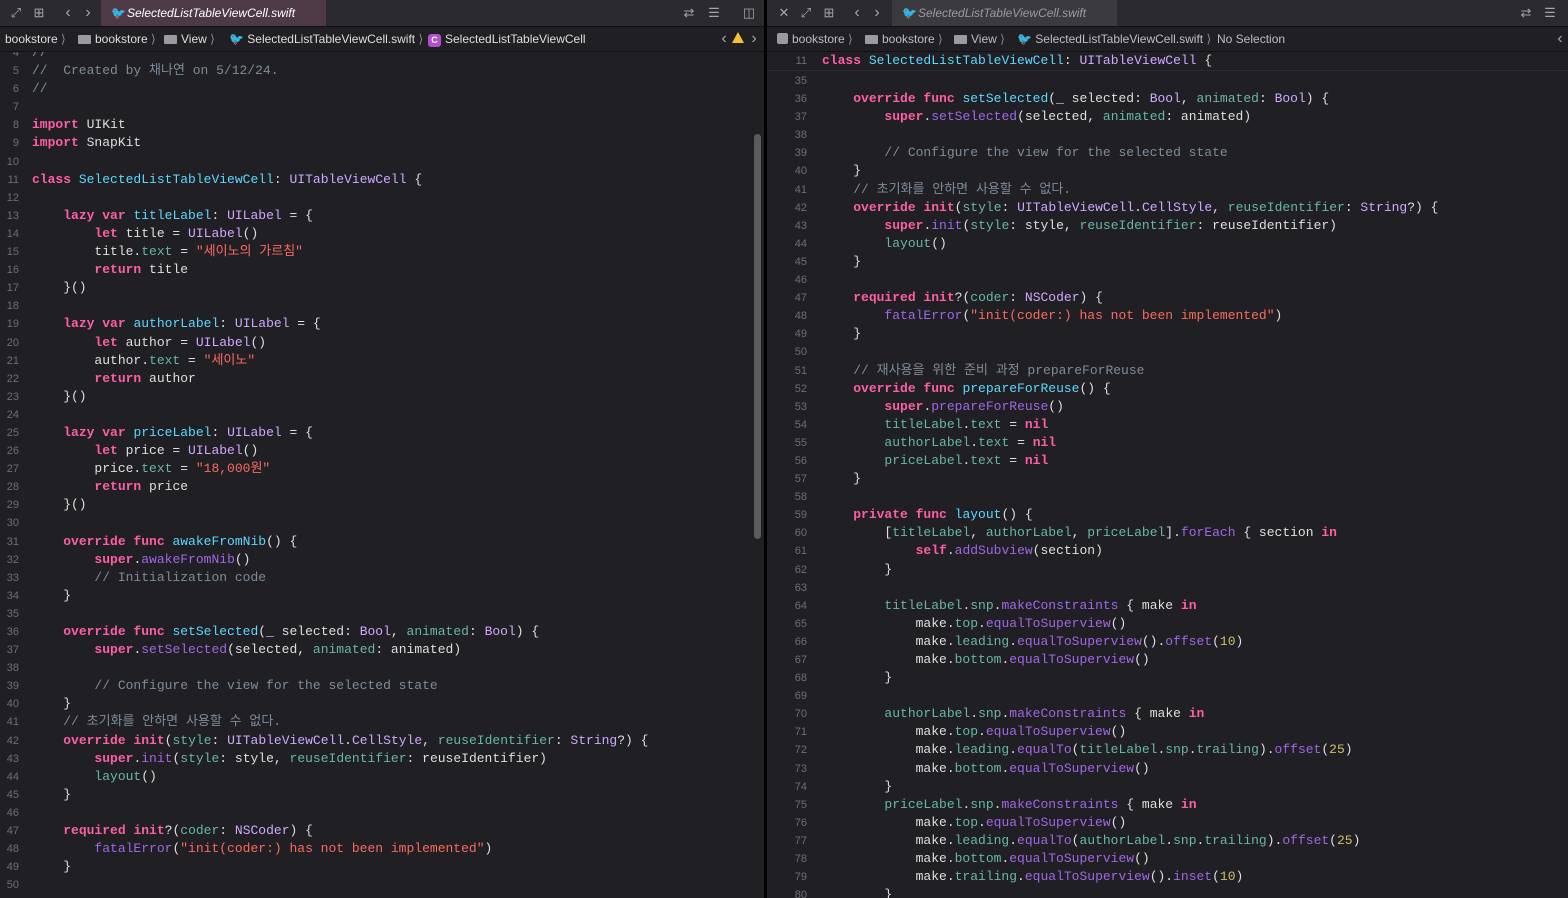 The height and width of the screenshot is (898, 1568). Describe the element at coordinates (979, 39) in the screenshot. I see `breadcrumb-view-folder: View ⟩` at that location.